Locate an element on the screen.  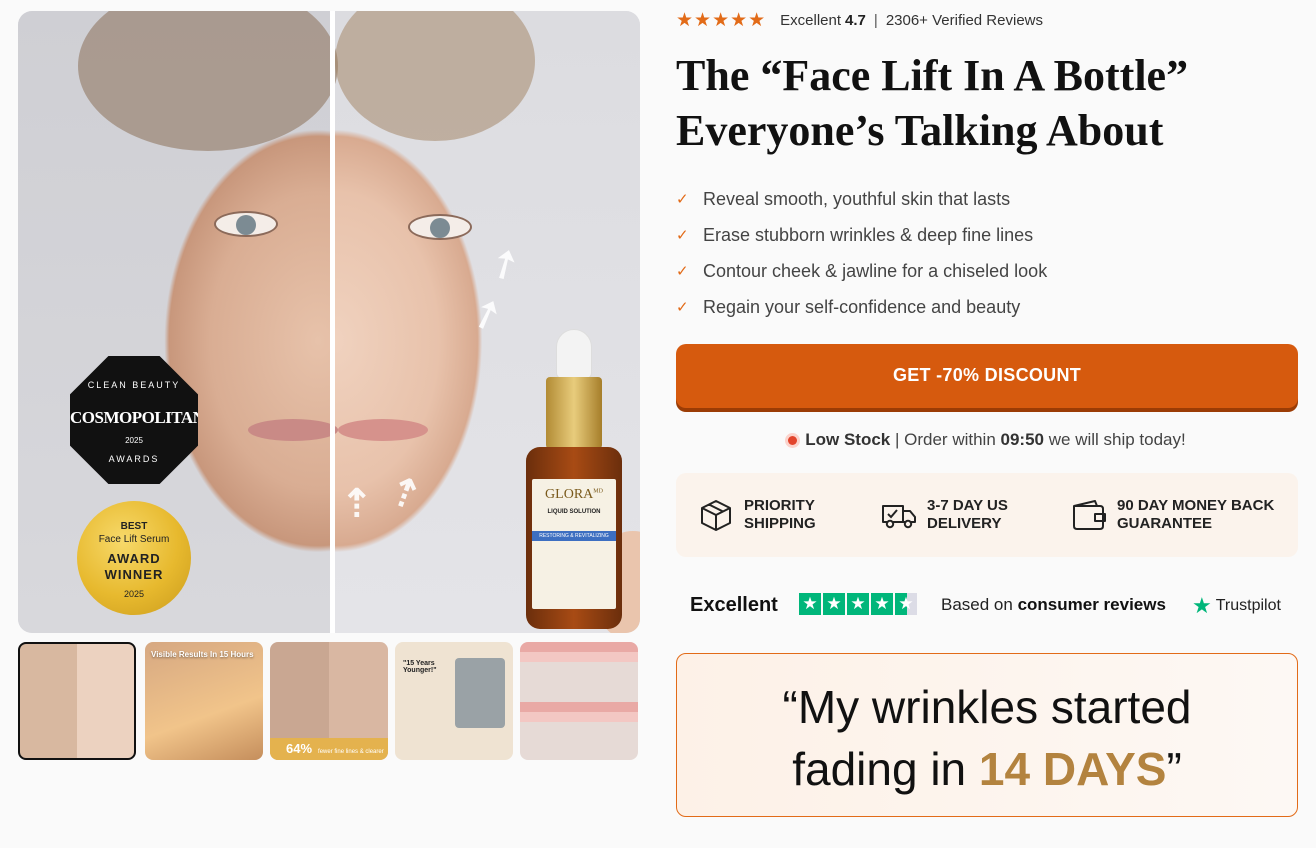
quote-line-2: fading in 14 DAYS” is located at coordinates (987, 769).